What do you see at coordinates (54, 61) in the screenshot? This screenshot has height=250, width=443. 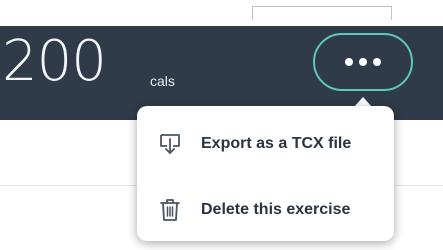 I see `calories-value: 200` at bounding box center [54, 61].